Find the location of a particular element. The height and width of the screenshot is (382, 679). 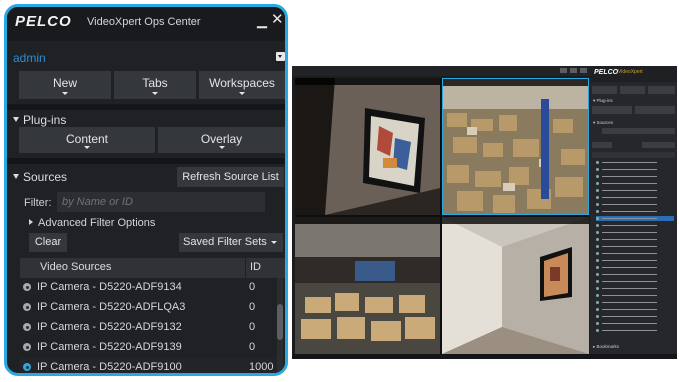

source-name: IP Camera - D5220-ADF9134 is located at coordinates (109, 287).